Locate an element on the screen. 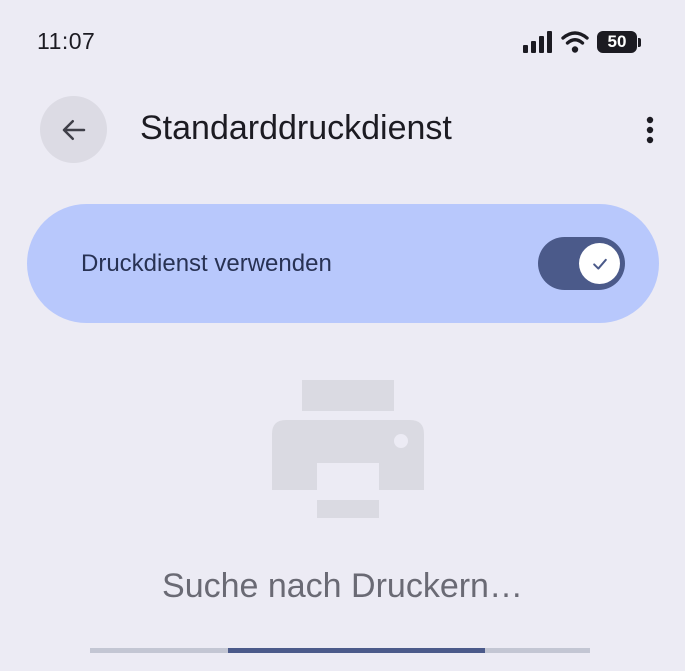 The height and width of the screenshot is (671, 685). battery-icon: 50 is located at coordinates (619, 42).